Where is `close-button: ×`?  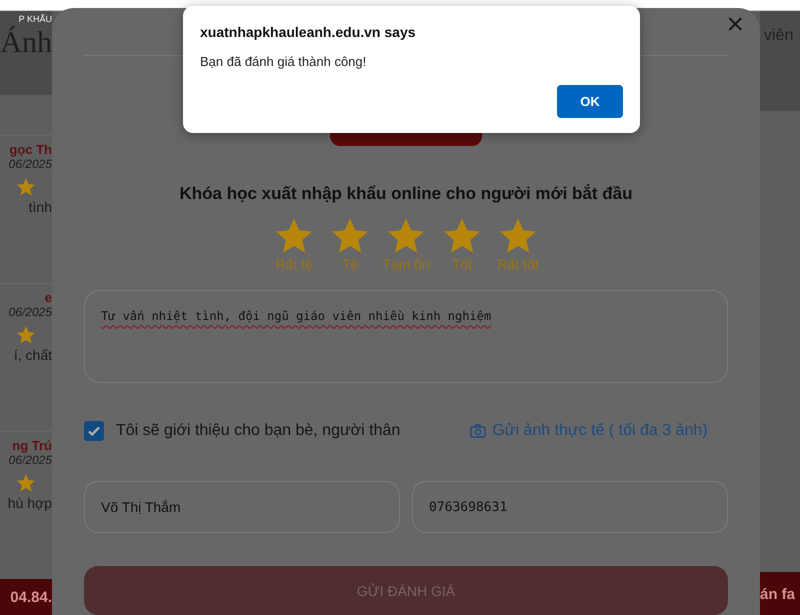
close-button: × is located at coordinates (735, 25).